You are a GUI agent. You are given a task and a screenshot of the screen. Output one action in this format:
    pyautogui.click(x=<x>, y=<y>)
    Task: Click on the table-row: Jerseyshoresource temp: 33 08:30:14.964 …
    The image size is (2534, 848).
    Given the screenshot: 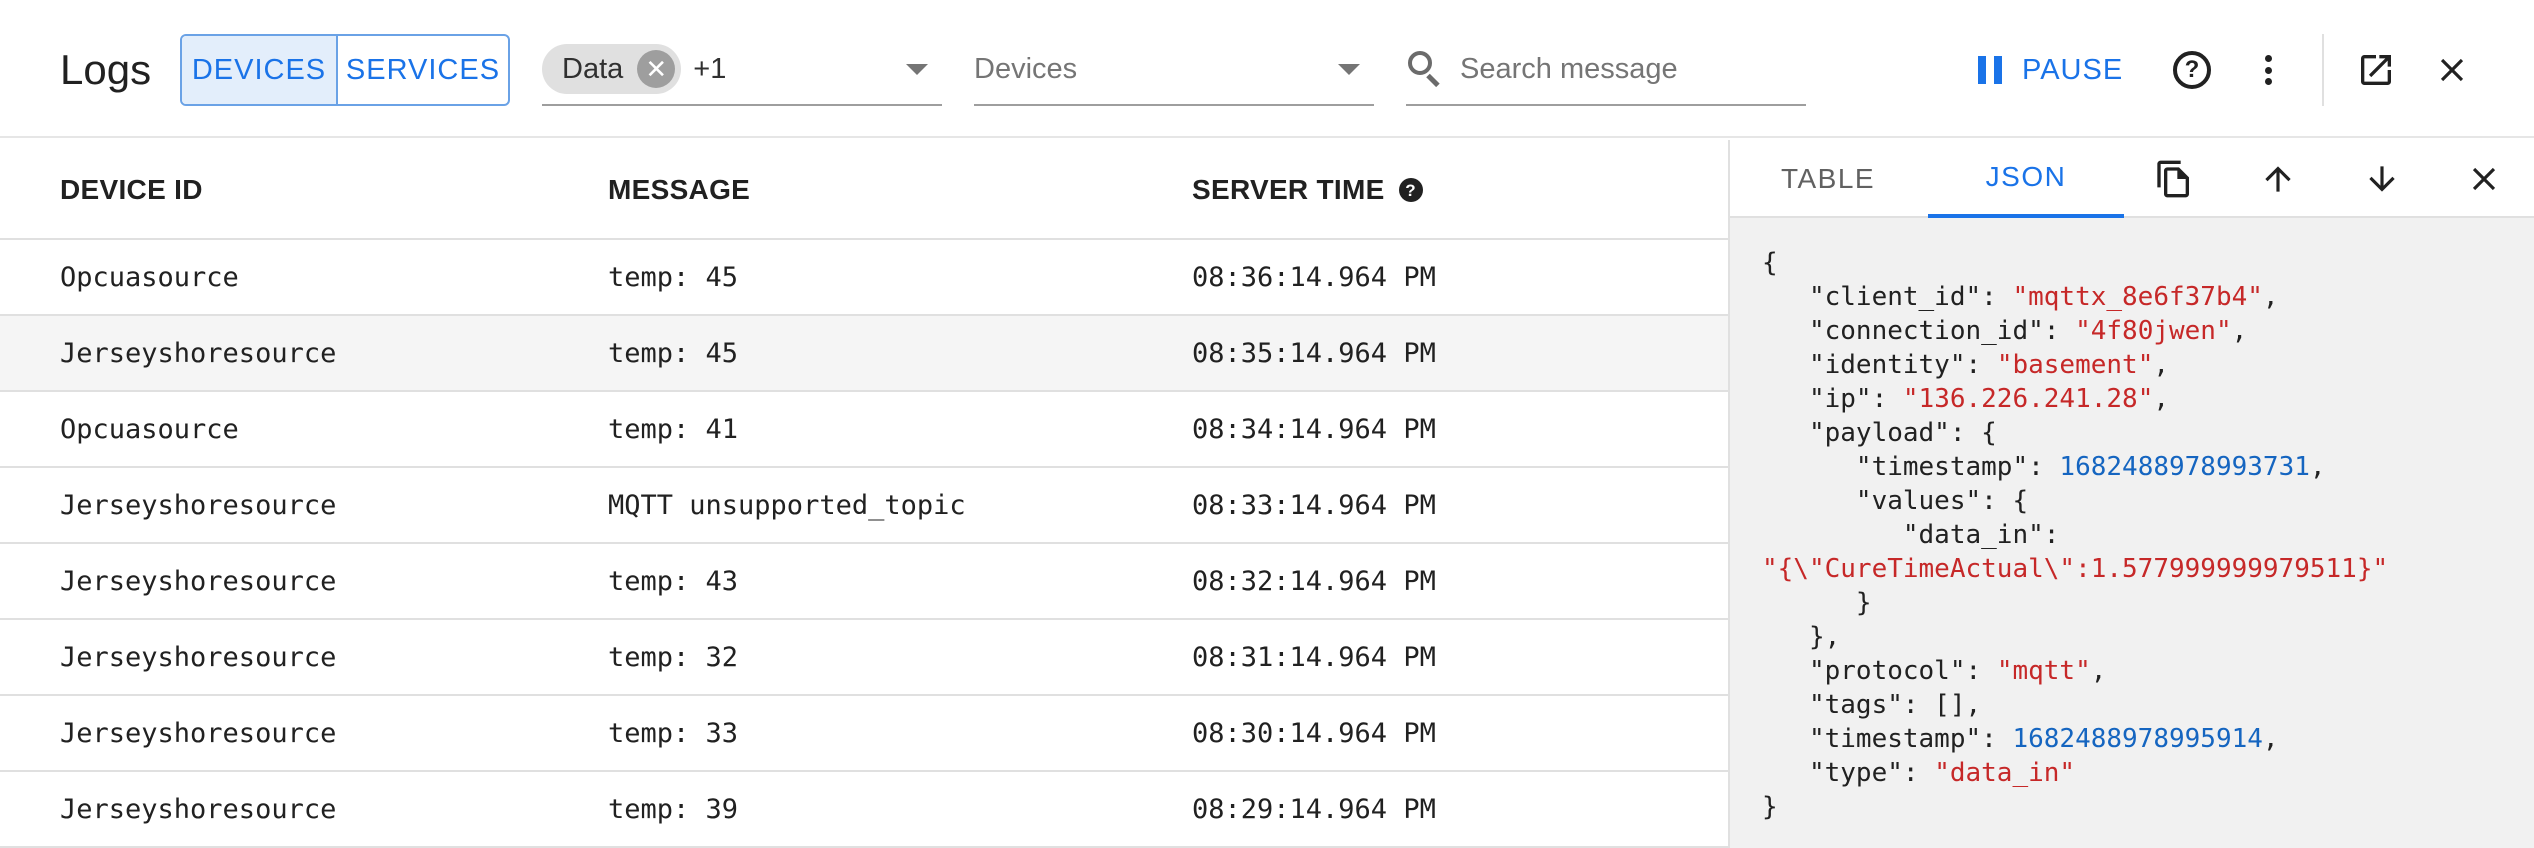 What is the action you would take?
    pyautogui.click(x=864, y=734)
    